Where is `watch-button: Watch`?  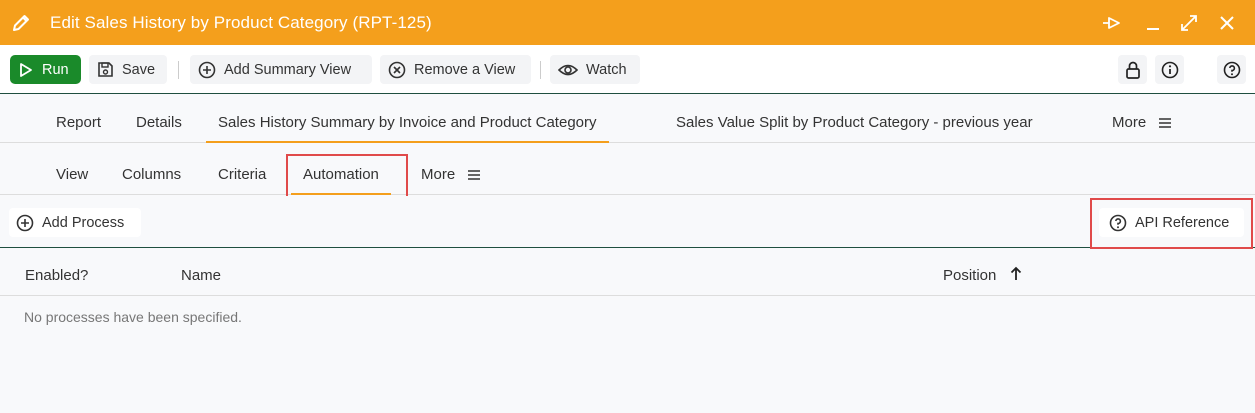 watch-button: Watch is located at coordinates (595, 69).